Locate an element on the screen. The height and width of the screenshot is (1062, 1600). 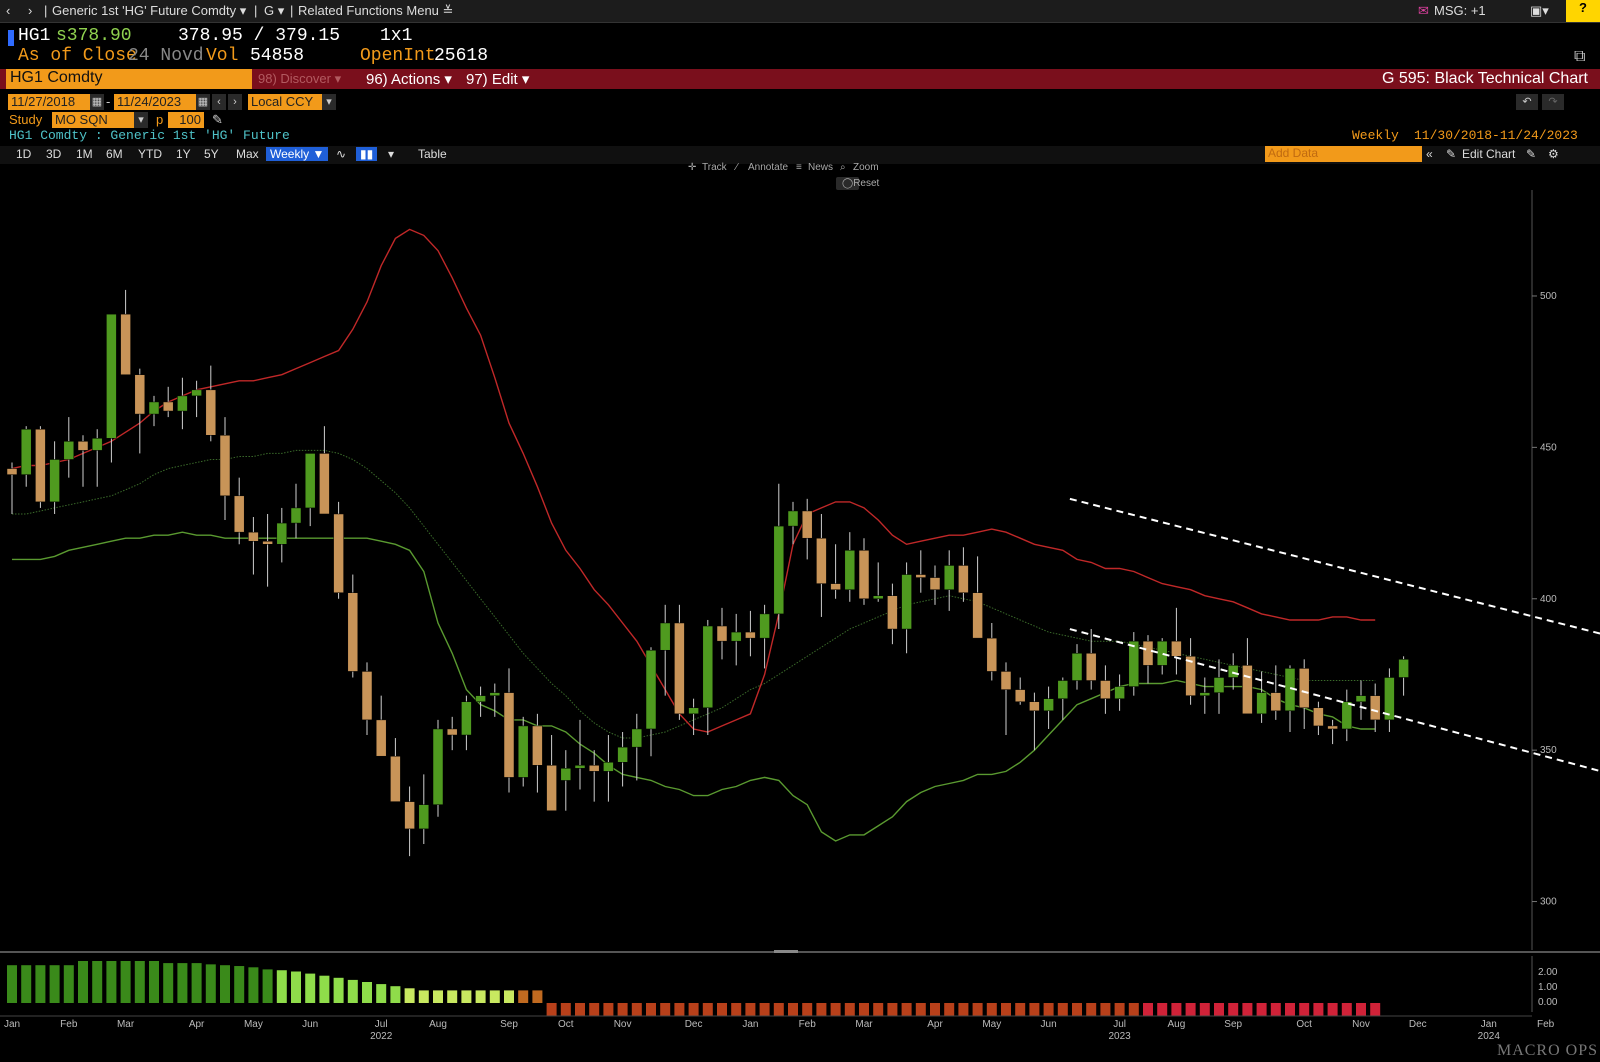
x-month-label: Nov is located at coordinates (623, 1024).